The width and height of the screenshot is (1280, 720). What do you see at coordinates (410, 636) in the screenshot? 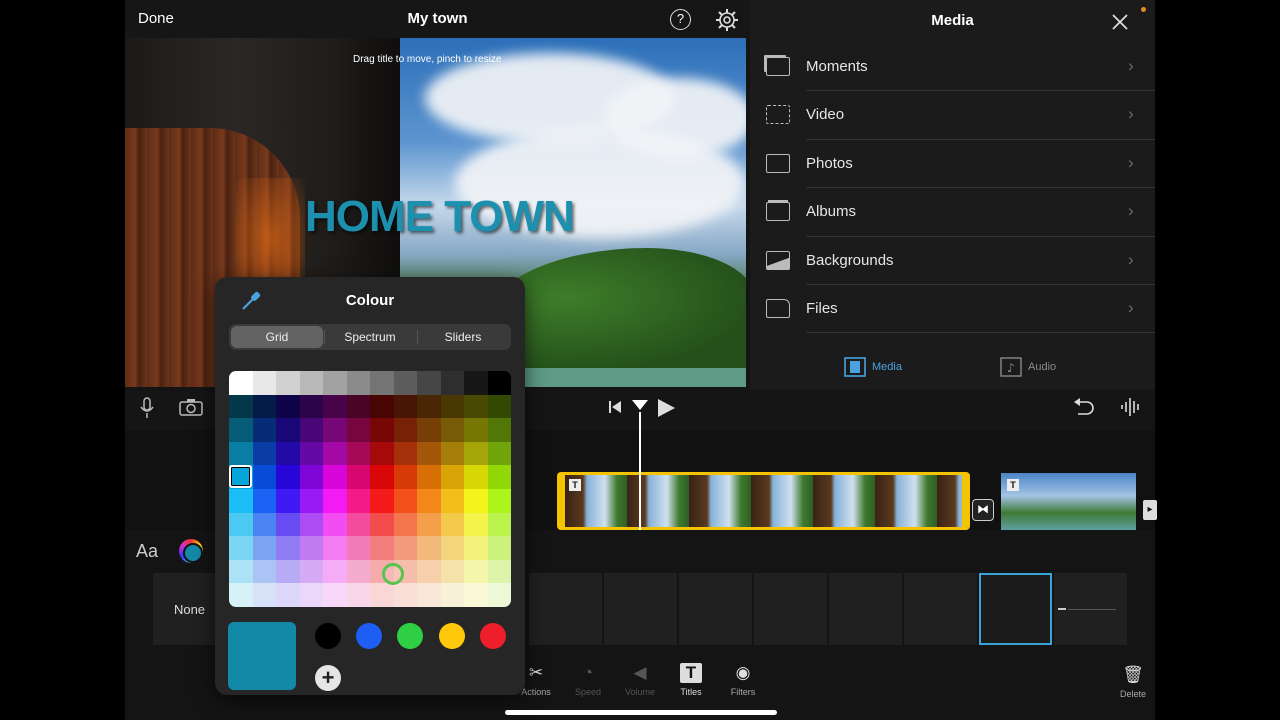
I see `recent-colour-green` at bounding box center [410, 636].